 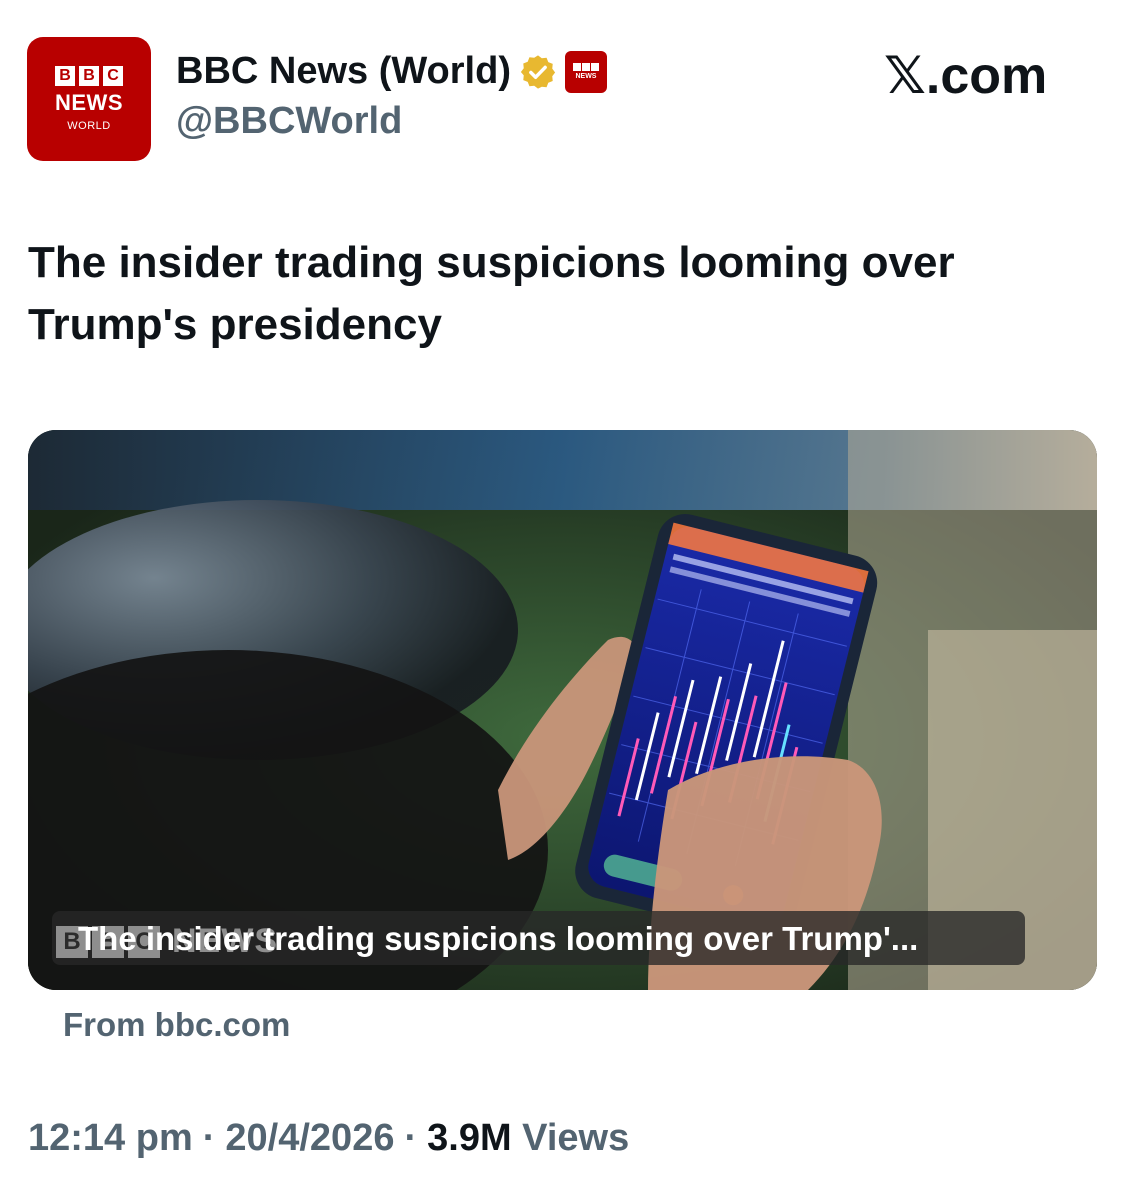 I want to click on bbc-news-world-avatar: B B C NEWS WORLD, so click(x=89, y=99).